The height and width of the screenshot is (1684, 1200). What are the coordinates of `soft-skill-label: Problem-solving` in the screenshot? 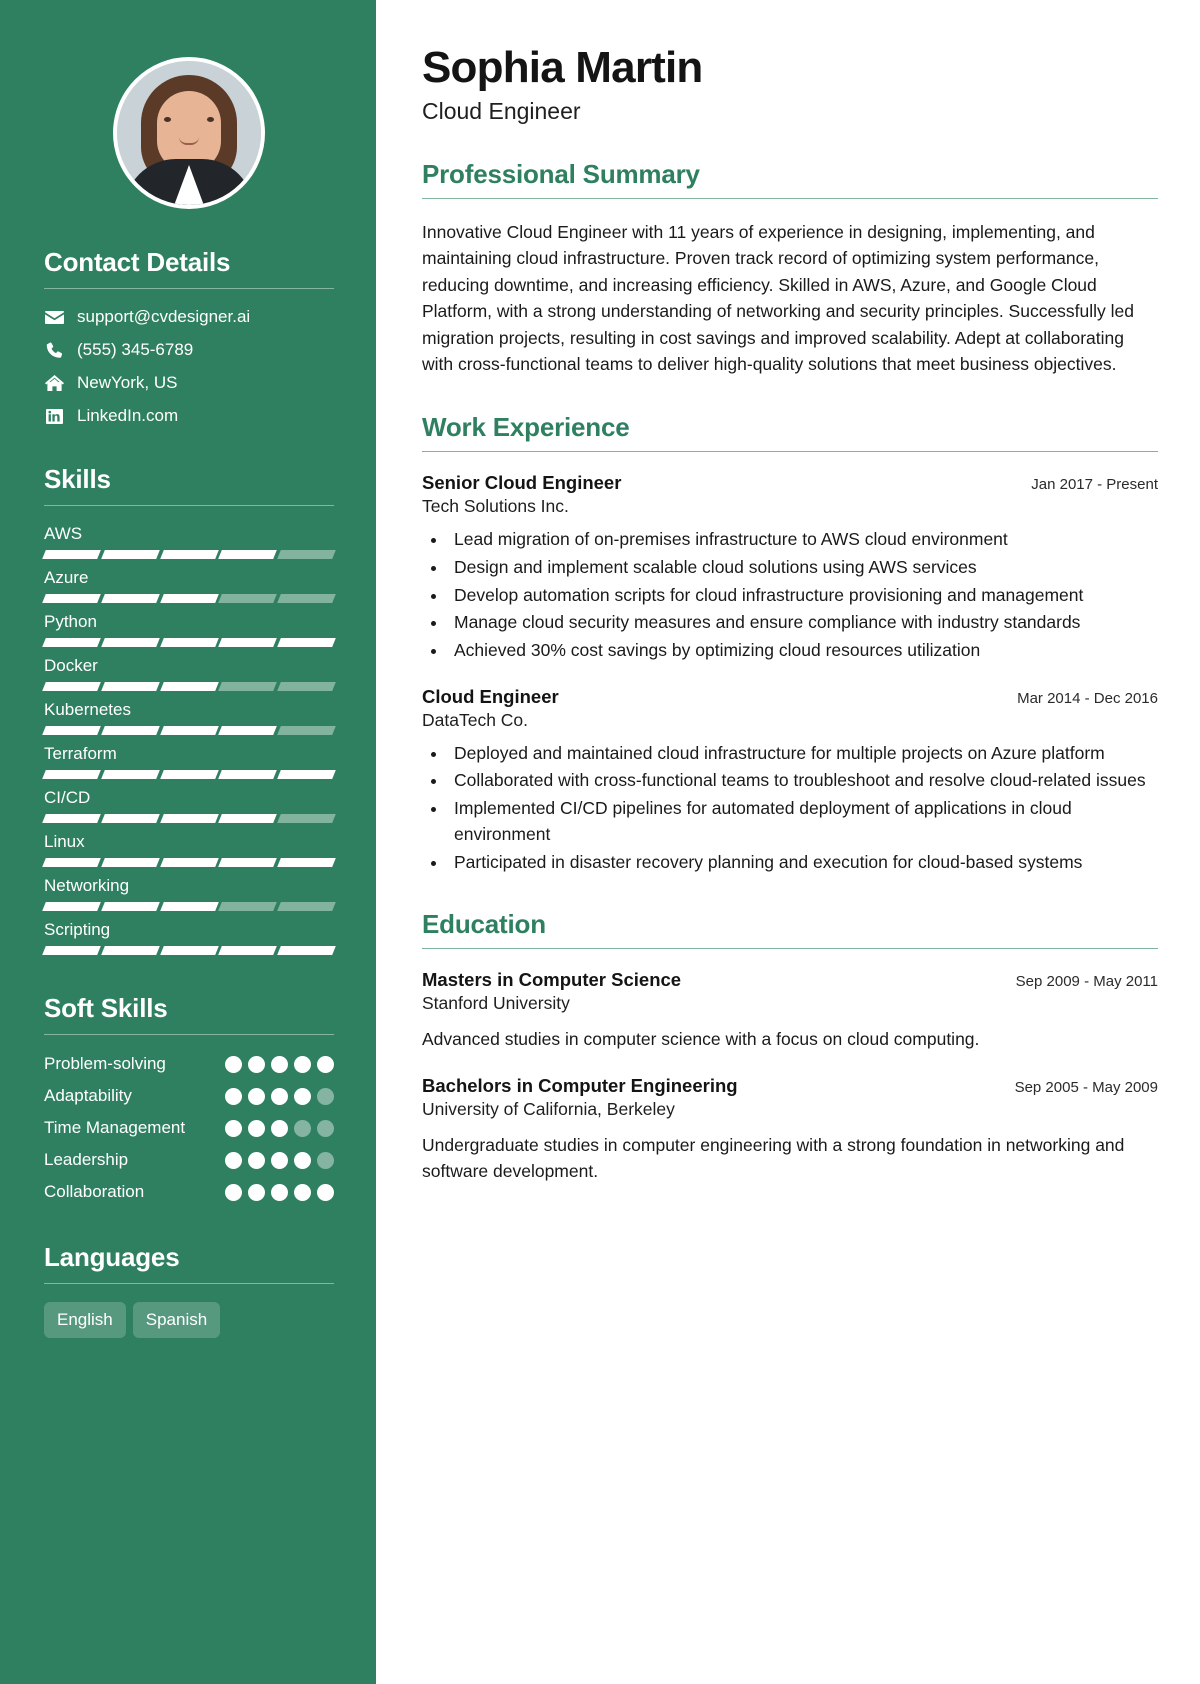 It's located at (105, 1063).